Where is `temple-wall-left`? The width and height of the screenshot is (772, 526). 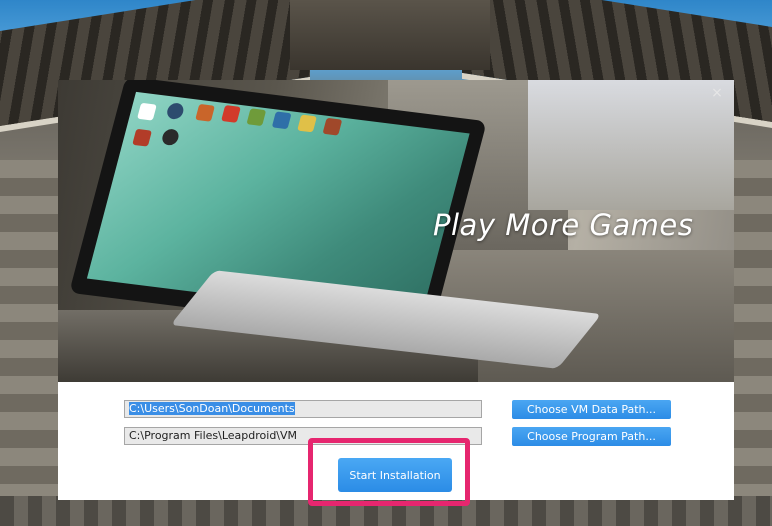 temple-wall-left is located at coordinates (30, 343).